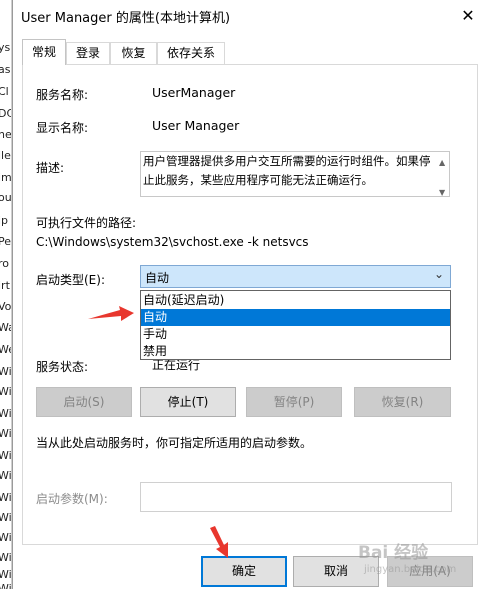 The image size is (486, 589). Describe the element at coordinates (294, 402) in the screenshot. I see `pause-button: 暂停(P)` at that location.